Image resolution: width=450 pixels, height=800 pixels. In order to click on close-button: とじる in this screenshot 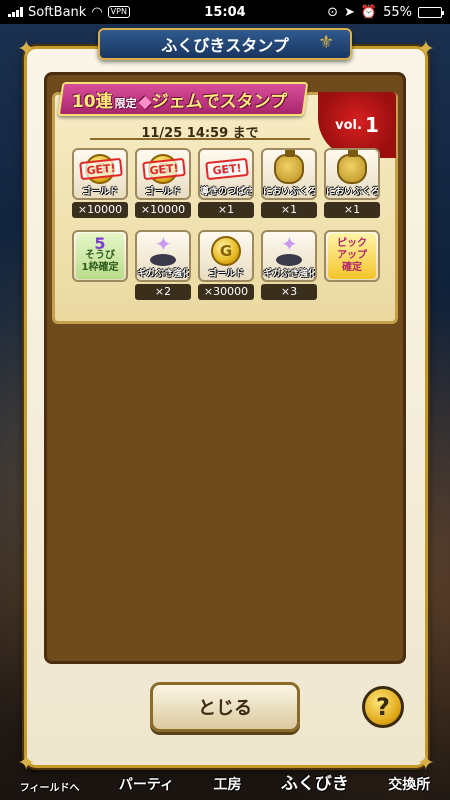, I will do `click(225, 707)`.